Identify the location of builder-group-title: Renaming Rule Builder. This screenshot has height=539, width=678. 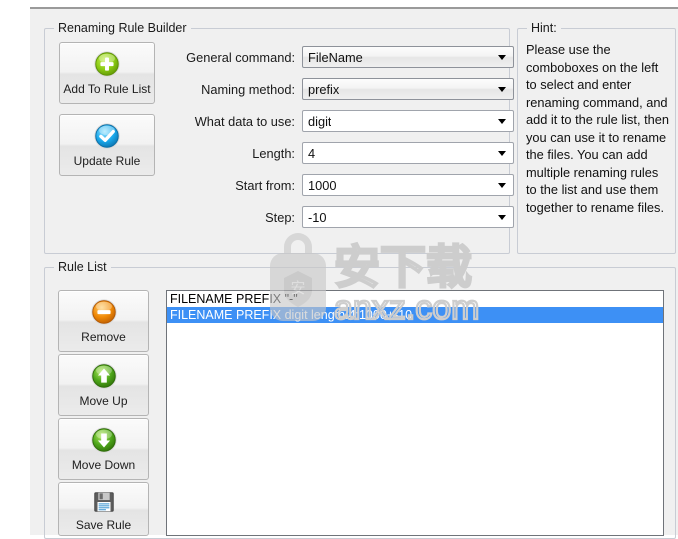
(122, 28).